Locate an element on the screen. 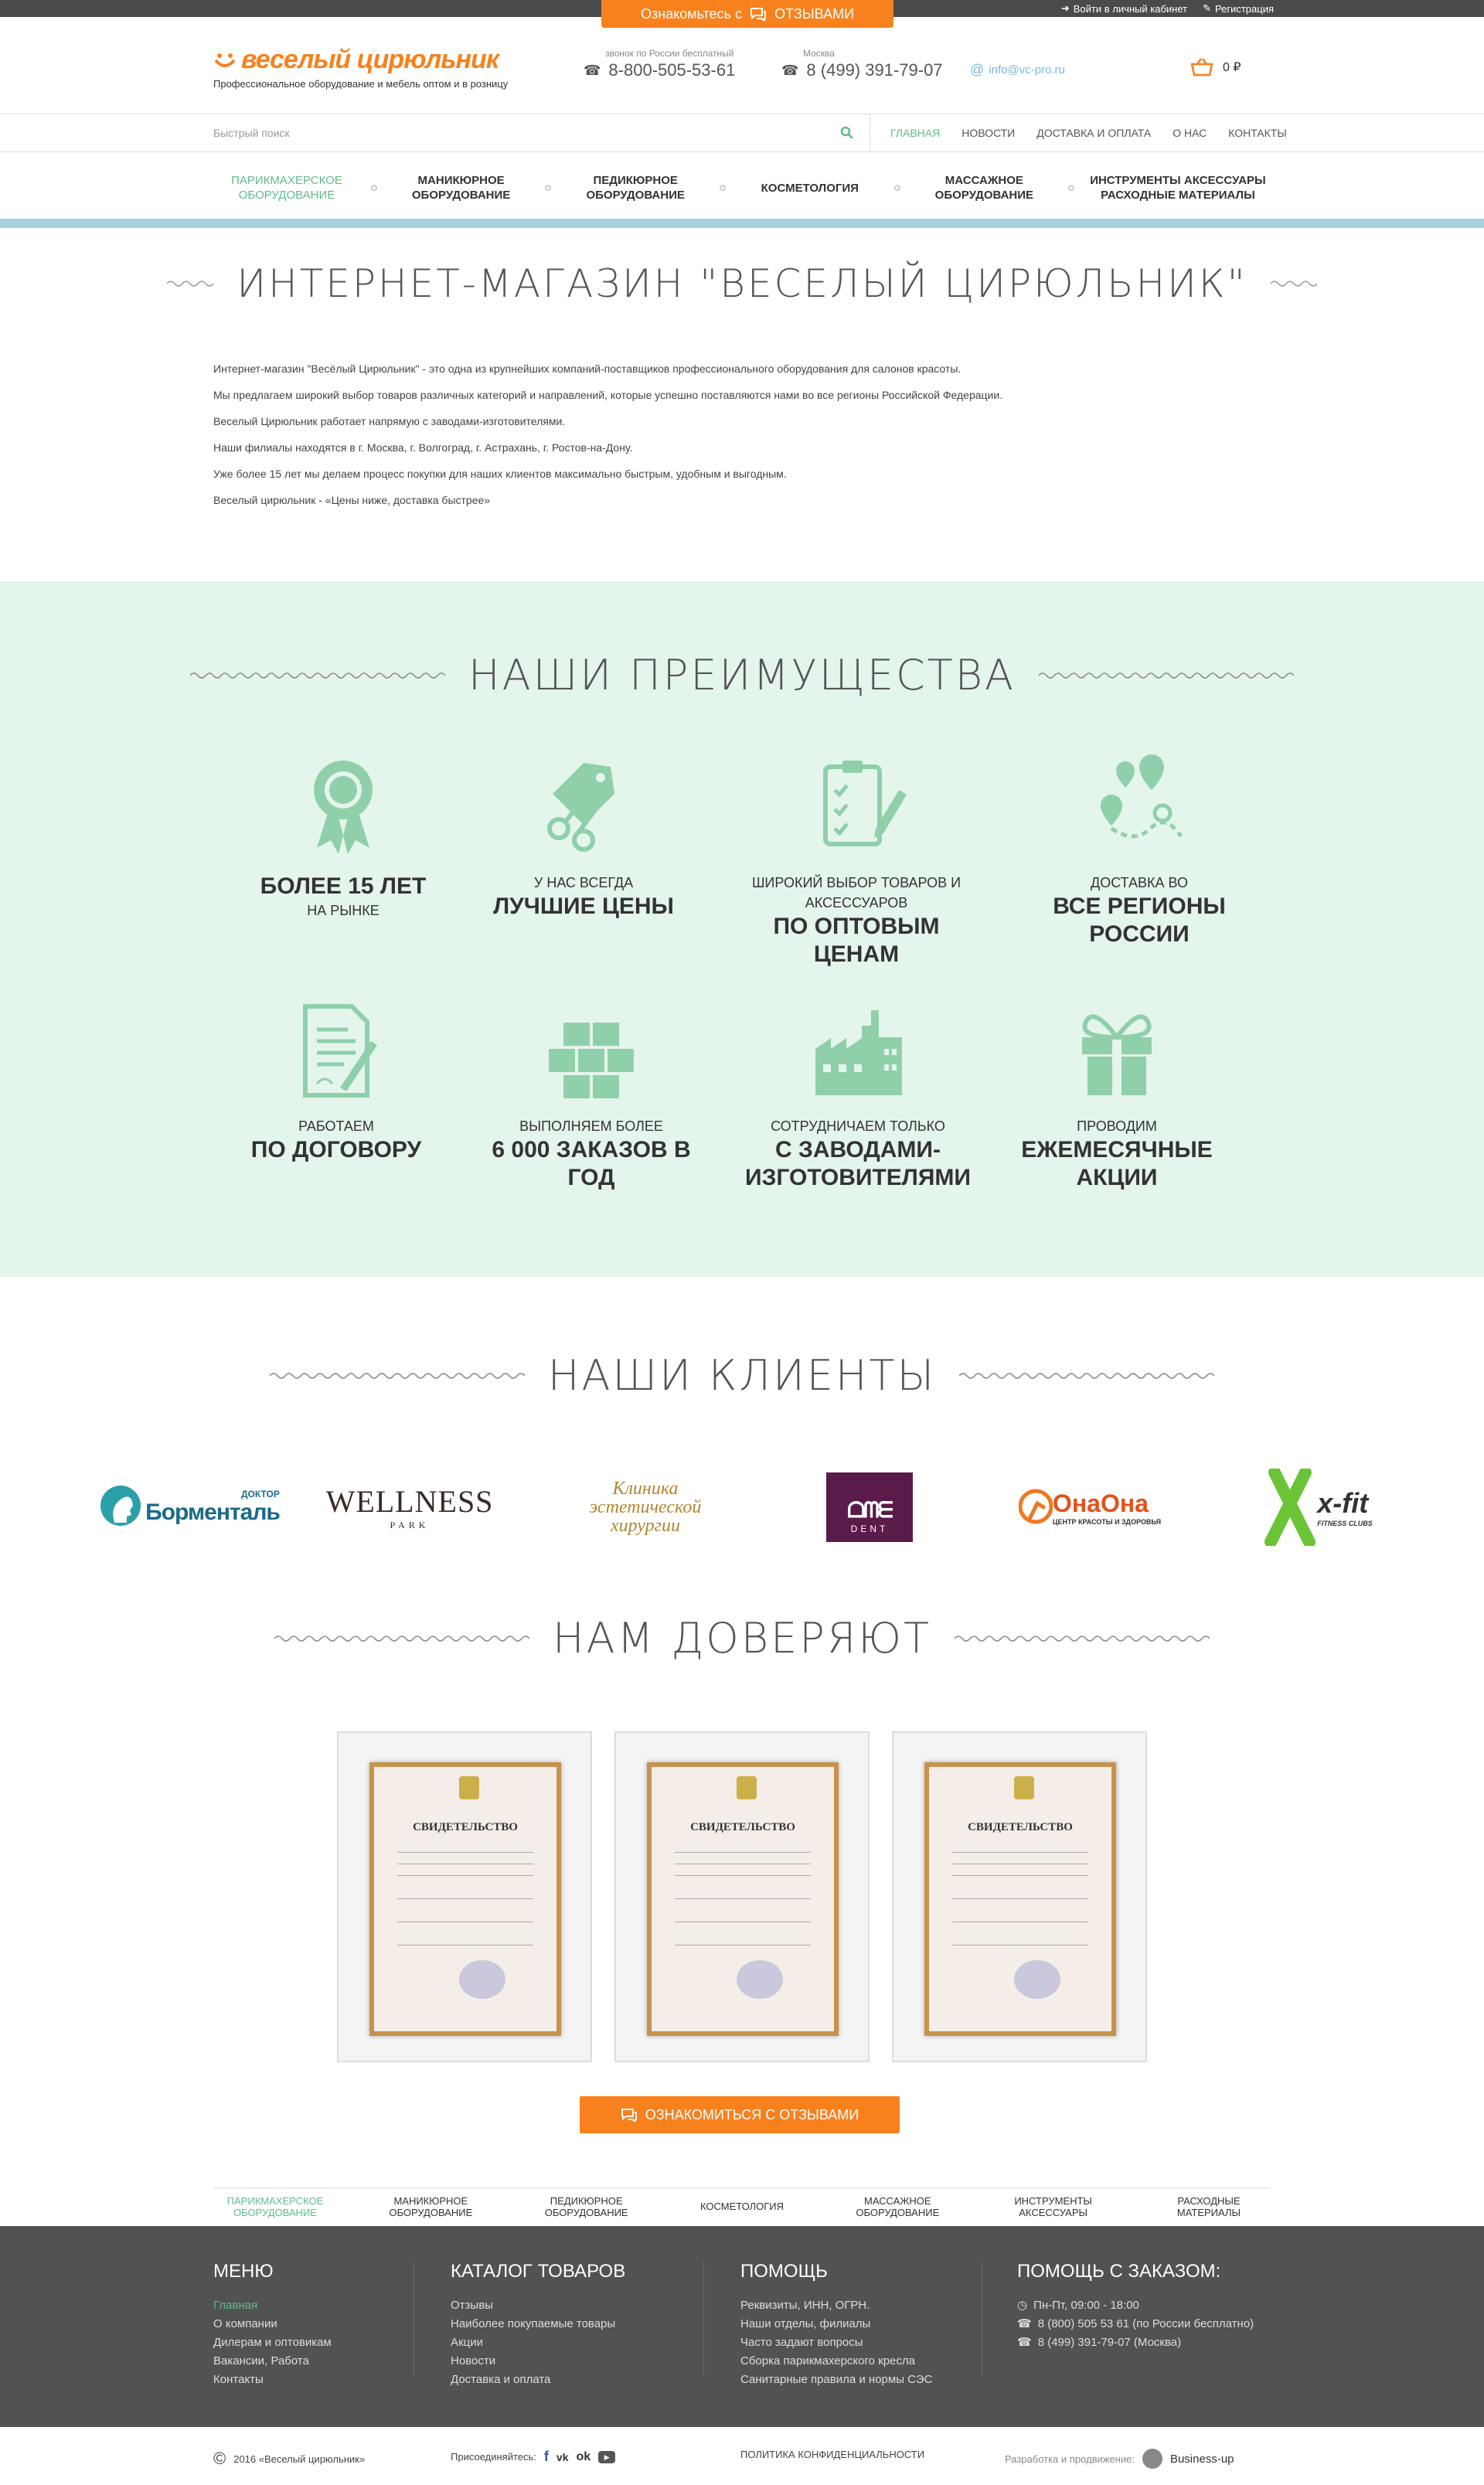 This screenshot has width=1484, height=2485. footer-link: Доставка и оплата is located at coordinates (538, 2380).